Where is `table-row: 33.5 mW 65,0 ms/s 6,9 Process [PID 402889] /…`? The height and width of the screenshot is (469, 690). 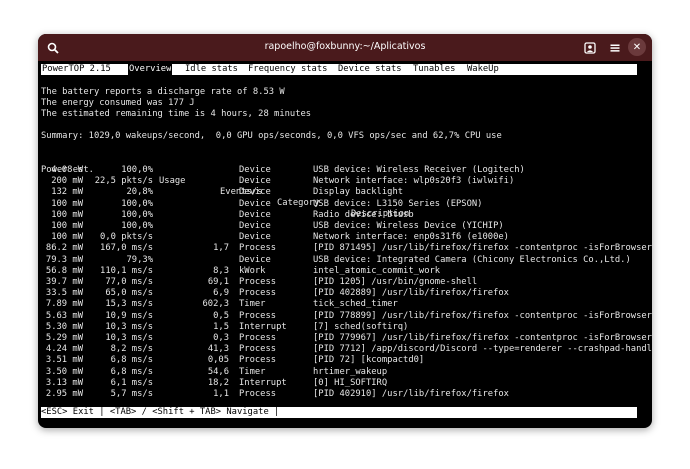
table-row: 33.5 mW 65,0 ms/s 6,9 Process [PID 402889] /… is located at coordinates (341, 293).